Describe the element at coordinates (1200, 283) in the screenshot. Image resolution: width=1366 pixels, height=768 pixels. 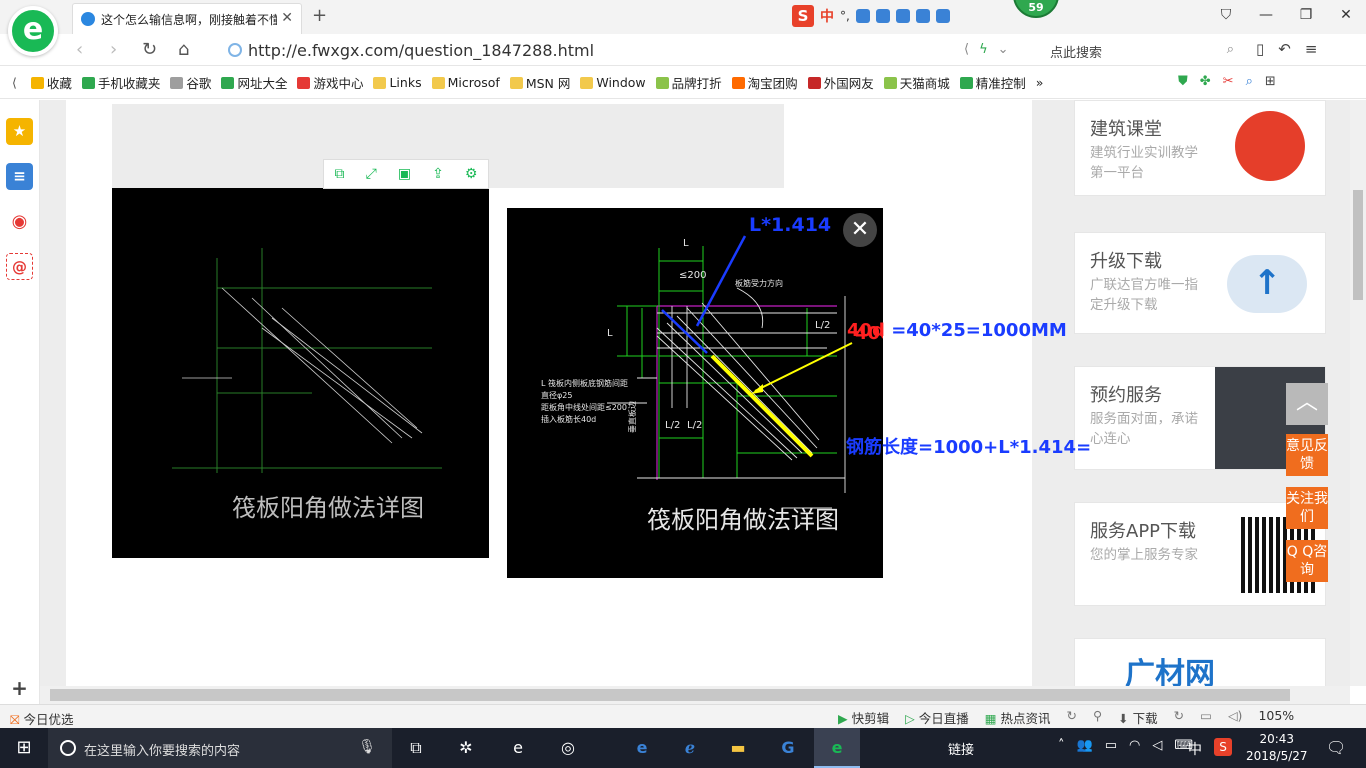
I see `card-upgrade: 升级下载 广联达官方唯一指定升级下载 ↑` at that location.